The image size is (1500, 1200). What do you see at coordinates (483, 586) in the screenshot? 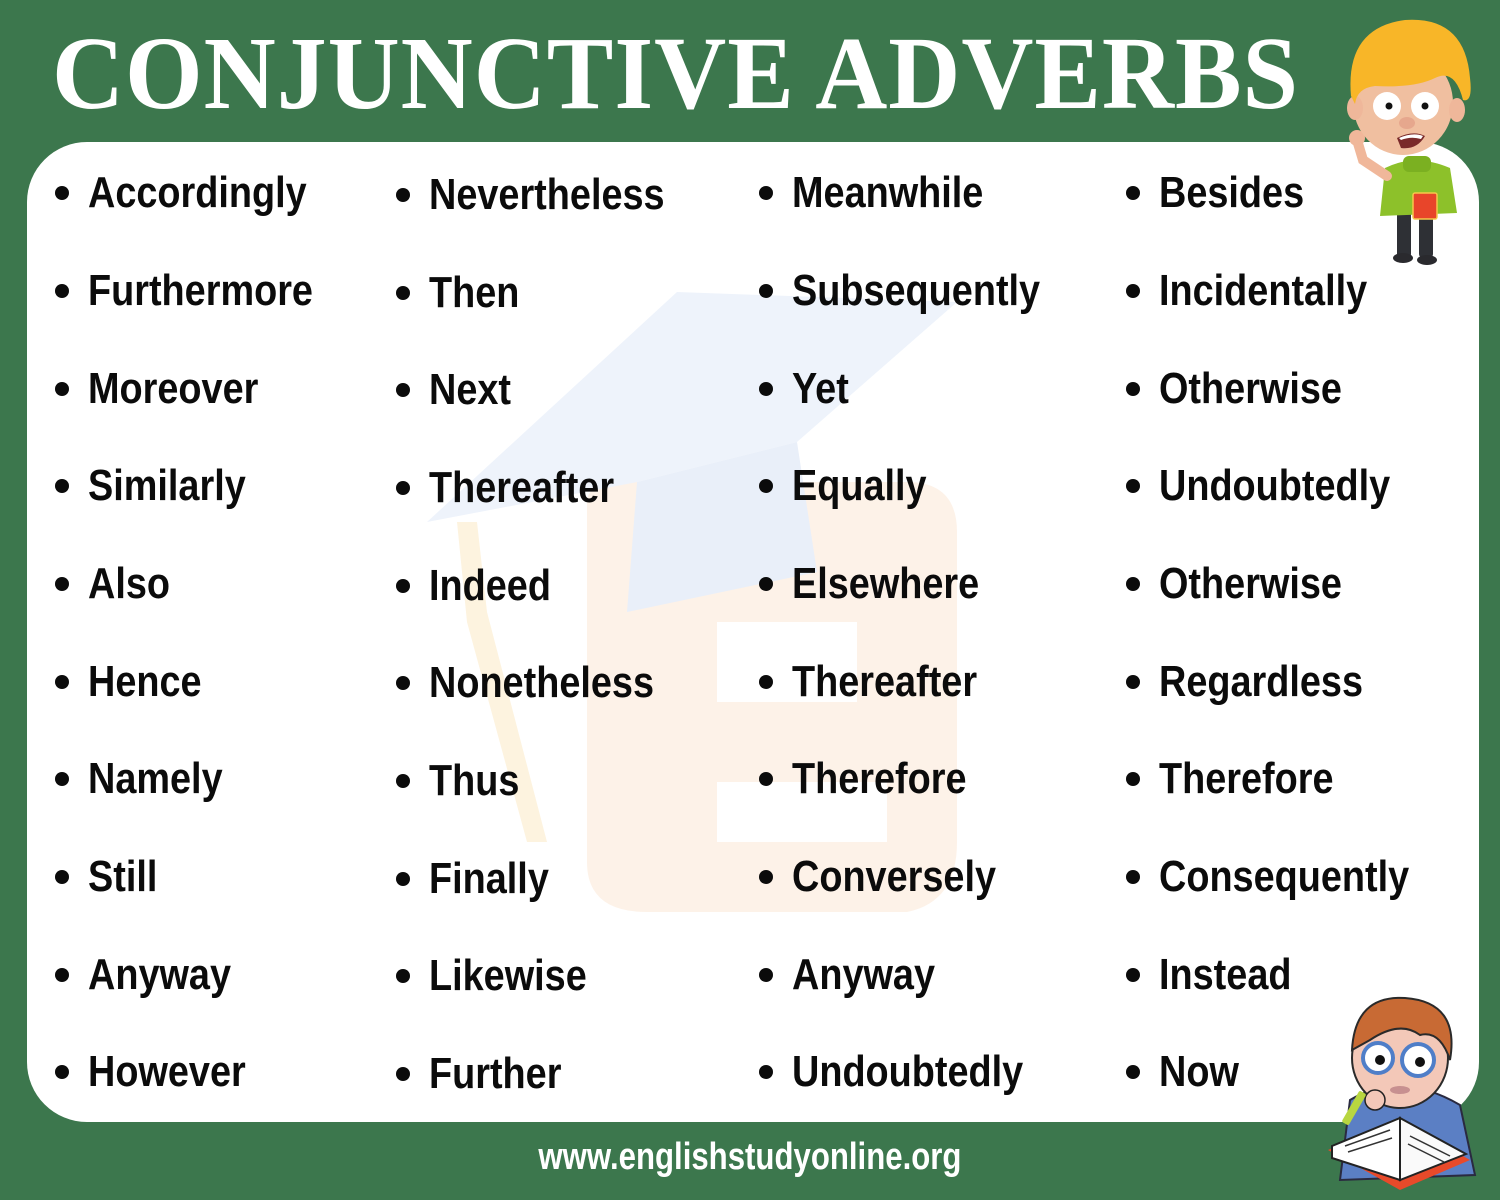
I see `list-item: Indeed` at bounding box center [483, 586].